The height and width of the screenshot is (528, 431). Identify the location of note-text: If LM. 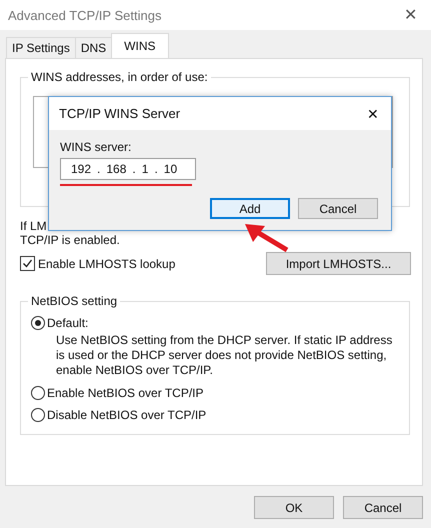
(33, 226).